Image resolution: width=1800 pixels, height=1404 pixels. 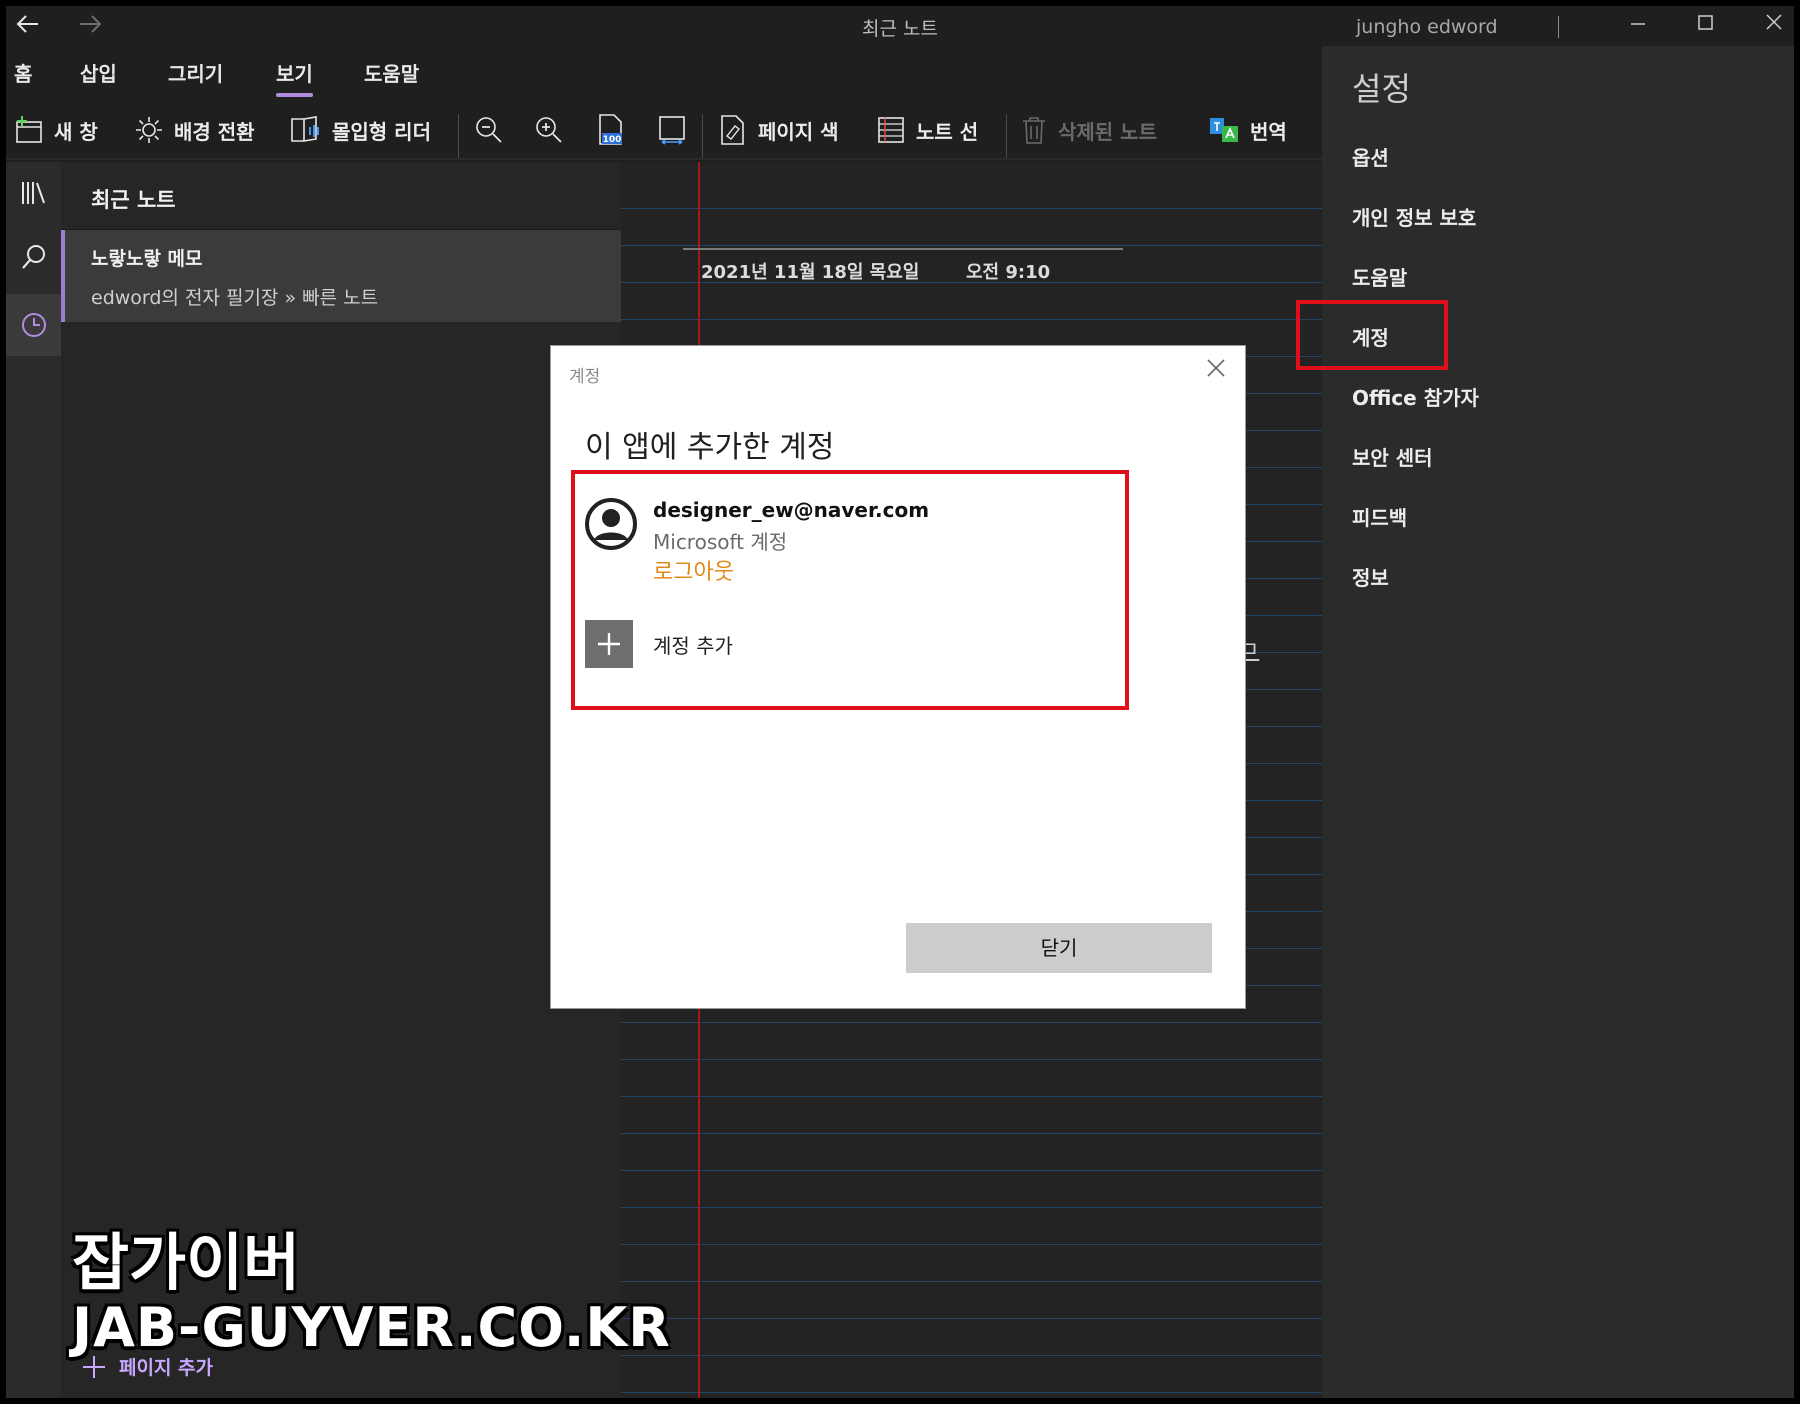 I want to click on dialog-close-button, so click(x=1216, y=371).